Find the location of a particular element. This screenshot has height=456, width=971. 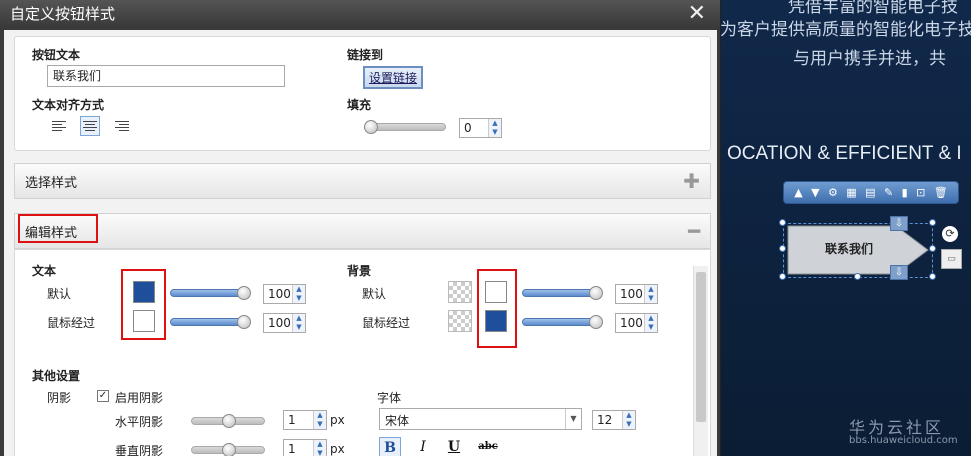

move-up-icon: ▲ is located at coordinates (798, 192).